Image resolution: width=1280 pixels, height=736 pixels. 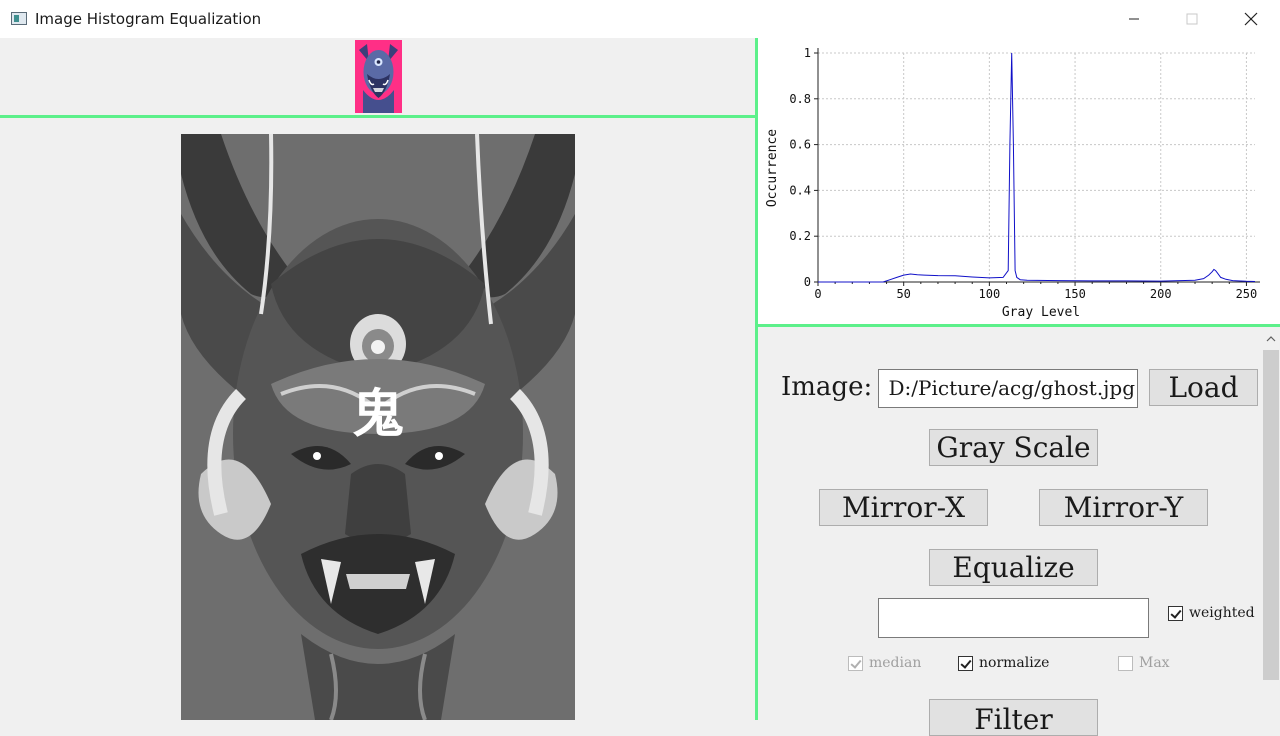 I want to click on gray-scale-button: Gray Scale, so click(x=1013, y=447).